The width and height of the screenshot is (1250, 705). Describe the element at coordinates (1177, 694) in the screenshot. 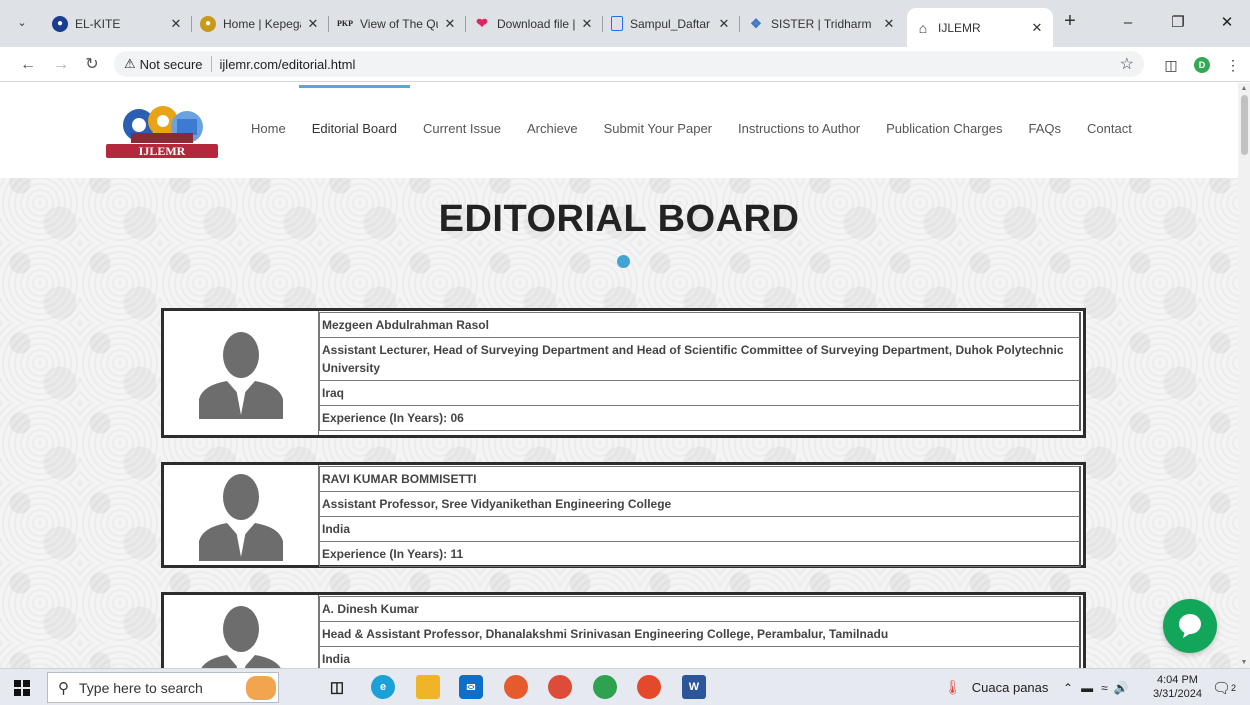

I see `clock-date: 3/31/2024` at that location.